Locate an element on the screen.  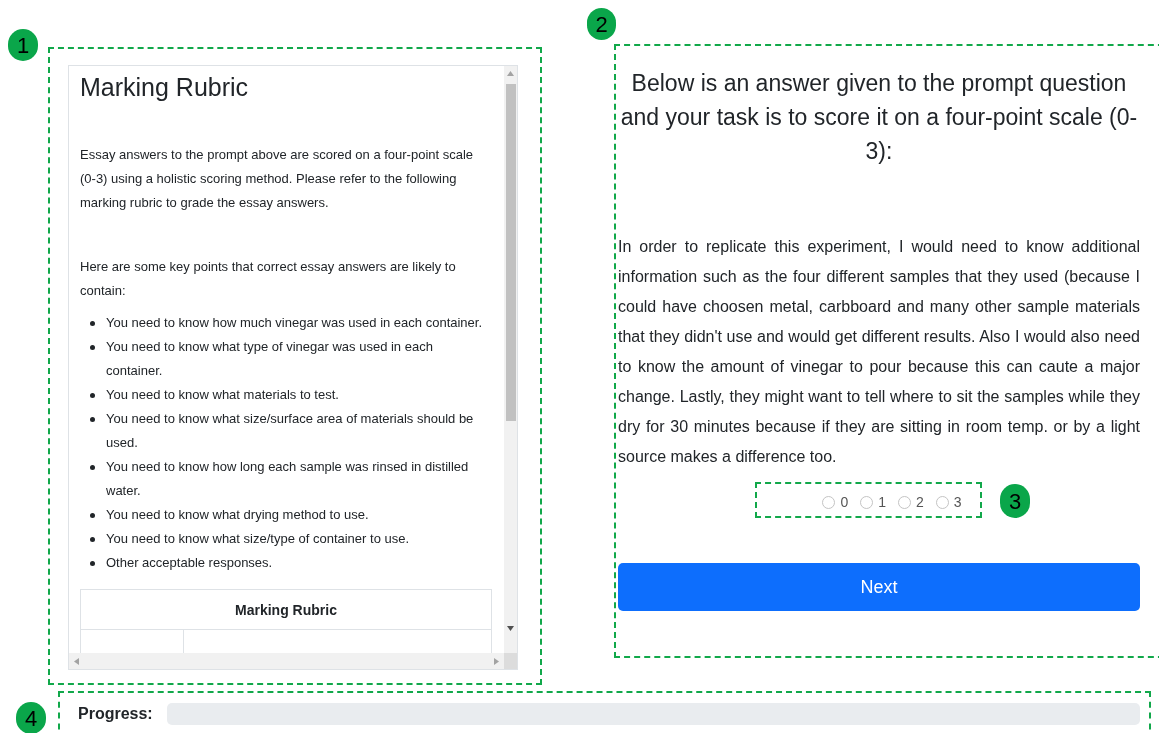
arrow-left-icon is located at coordinates (76, 661).